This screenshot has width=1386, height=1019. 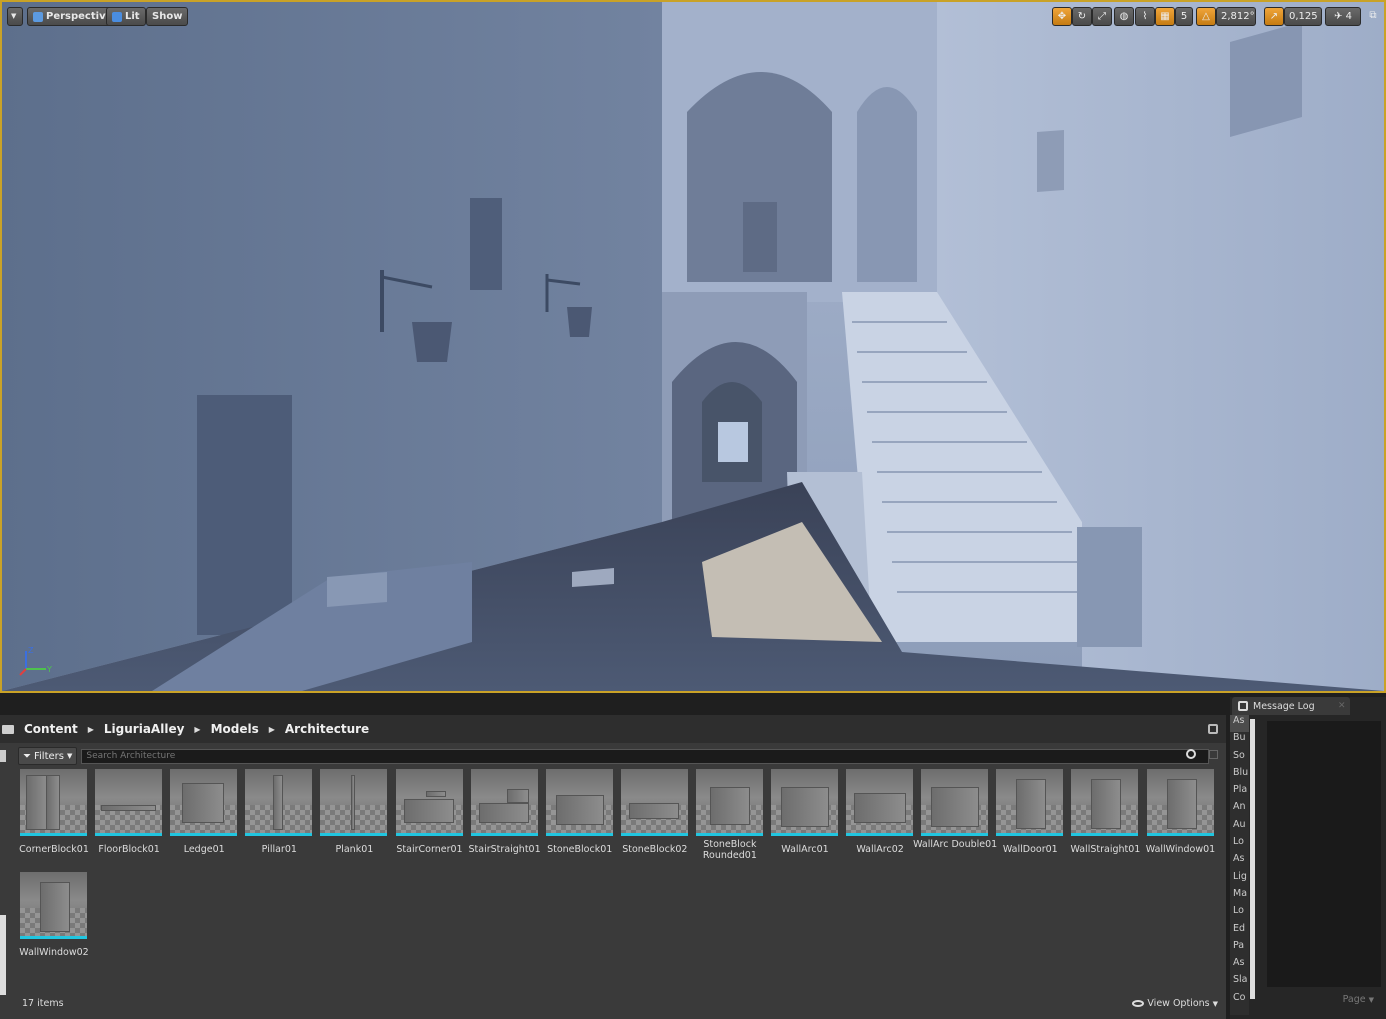 I want to click on message-log-icon, so click(x=1243, y=706).